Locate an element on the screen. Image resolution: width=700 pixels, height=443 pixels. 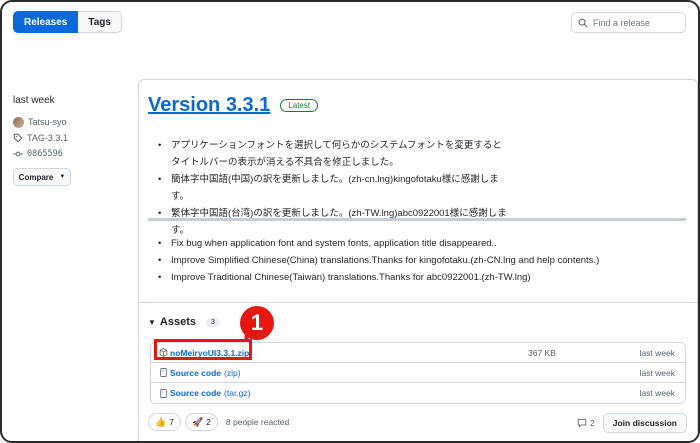
releases-tags-switch: Releases Tags is located at coordinates (67, 22).